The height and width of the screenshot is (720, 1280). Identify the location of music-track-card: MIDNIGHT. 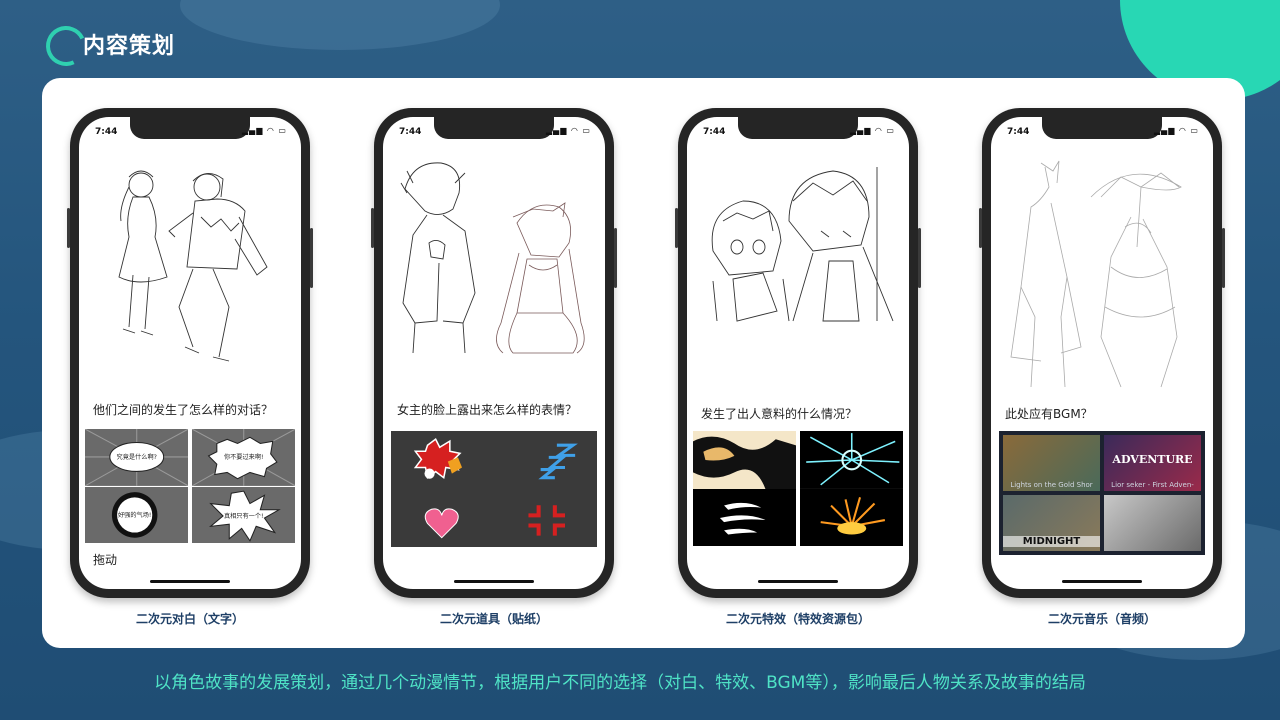
(1051, 523).